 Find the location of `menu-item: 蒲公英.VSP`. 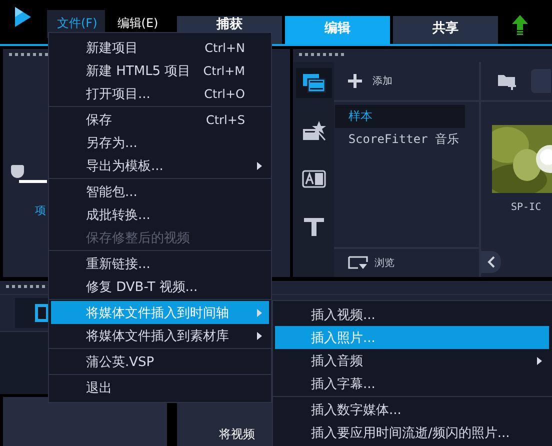

menu-item: 蒲公英.VSP is located at coordinates (160, 361).